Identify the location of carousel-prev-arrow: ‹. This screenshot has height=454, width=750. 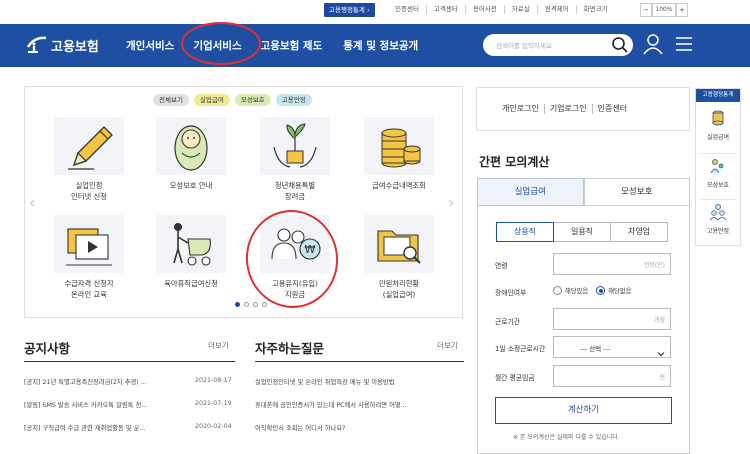
(32, 202).